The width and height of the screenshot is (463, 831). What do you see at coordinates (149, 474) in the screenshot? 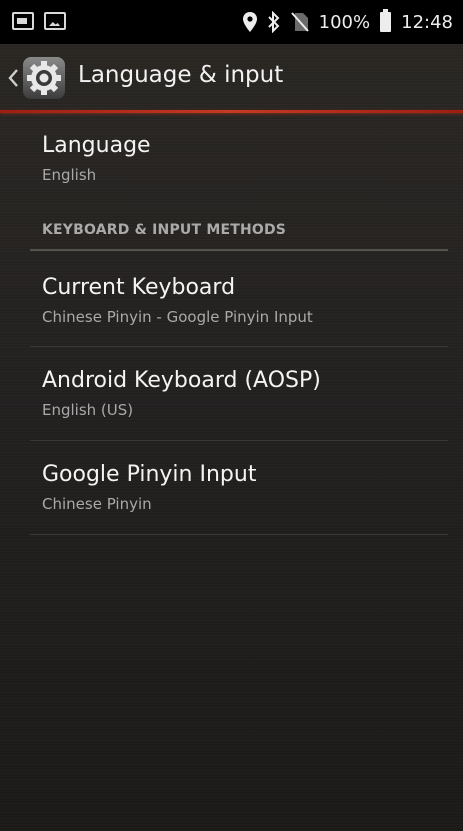
I see `setting-item-title: Google Pinyin Input` at bounding box center [149, 474].